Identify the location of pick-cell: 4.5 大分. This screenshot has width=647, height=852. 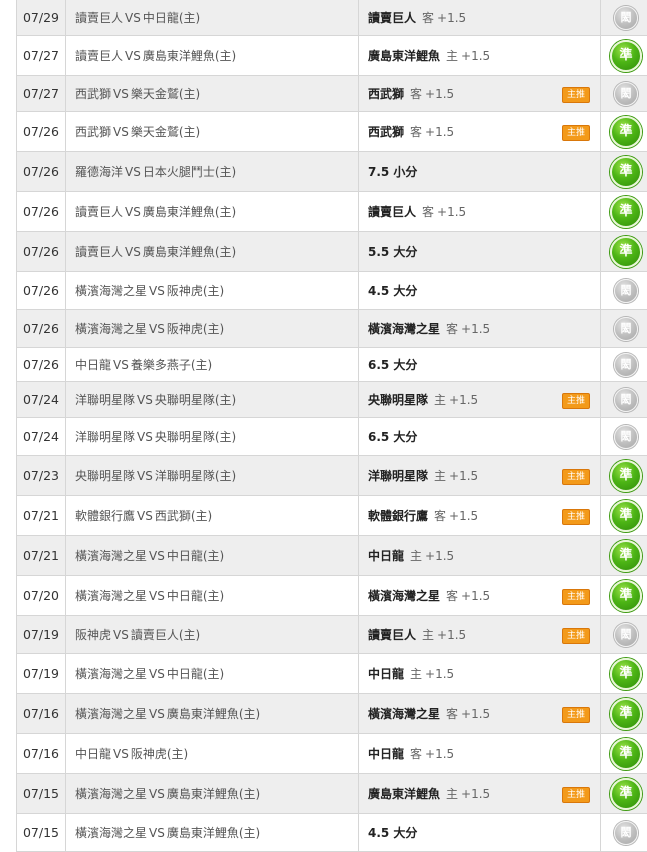
(480, 291).